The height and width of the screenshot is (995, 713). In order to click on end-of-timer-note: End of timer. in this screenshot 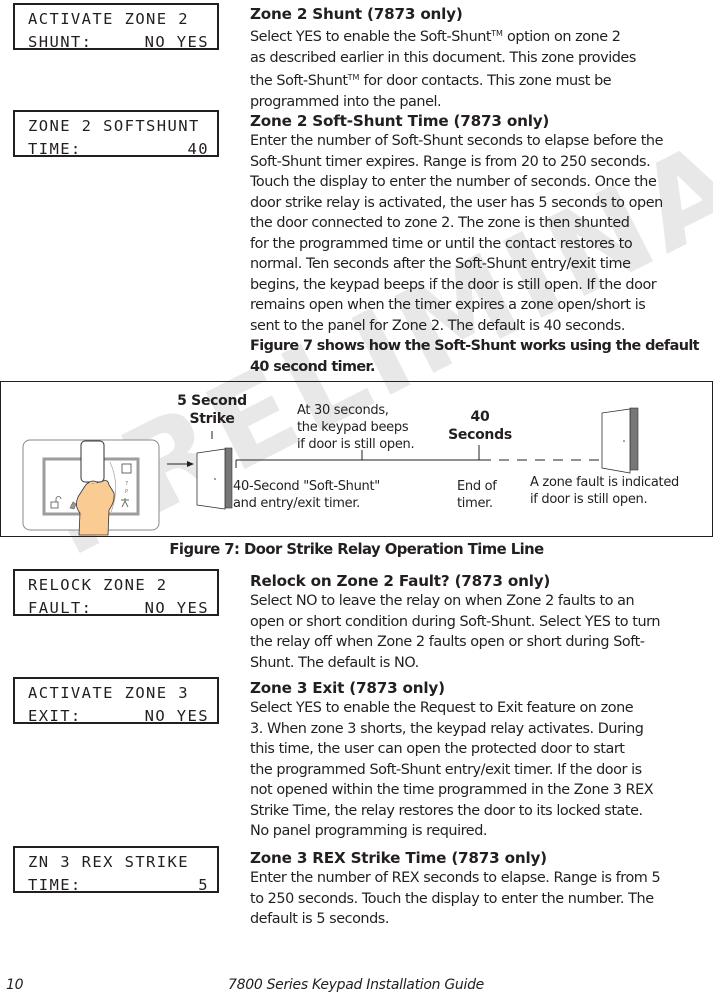, I will do `click(477, 495)`.